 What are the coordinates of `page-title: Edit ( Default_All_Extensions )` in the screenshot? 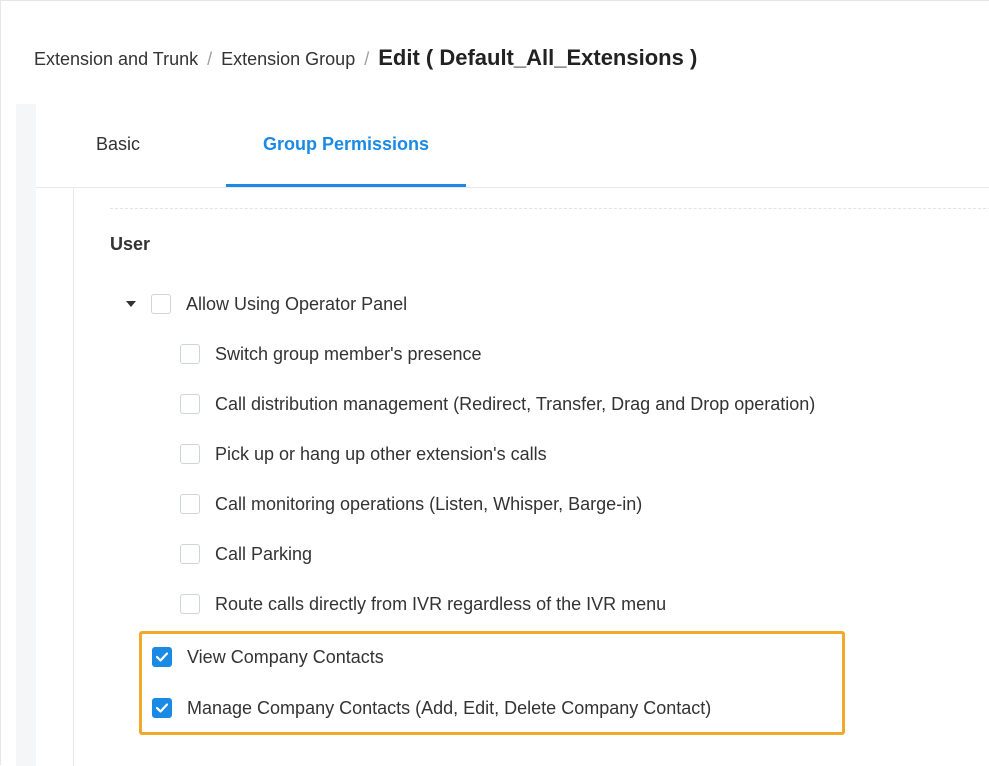 It's located at (538, 57).